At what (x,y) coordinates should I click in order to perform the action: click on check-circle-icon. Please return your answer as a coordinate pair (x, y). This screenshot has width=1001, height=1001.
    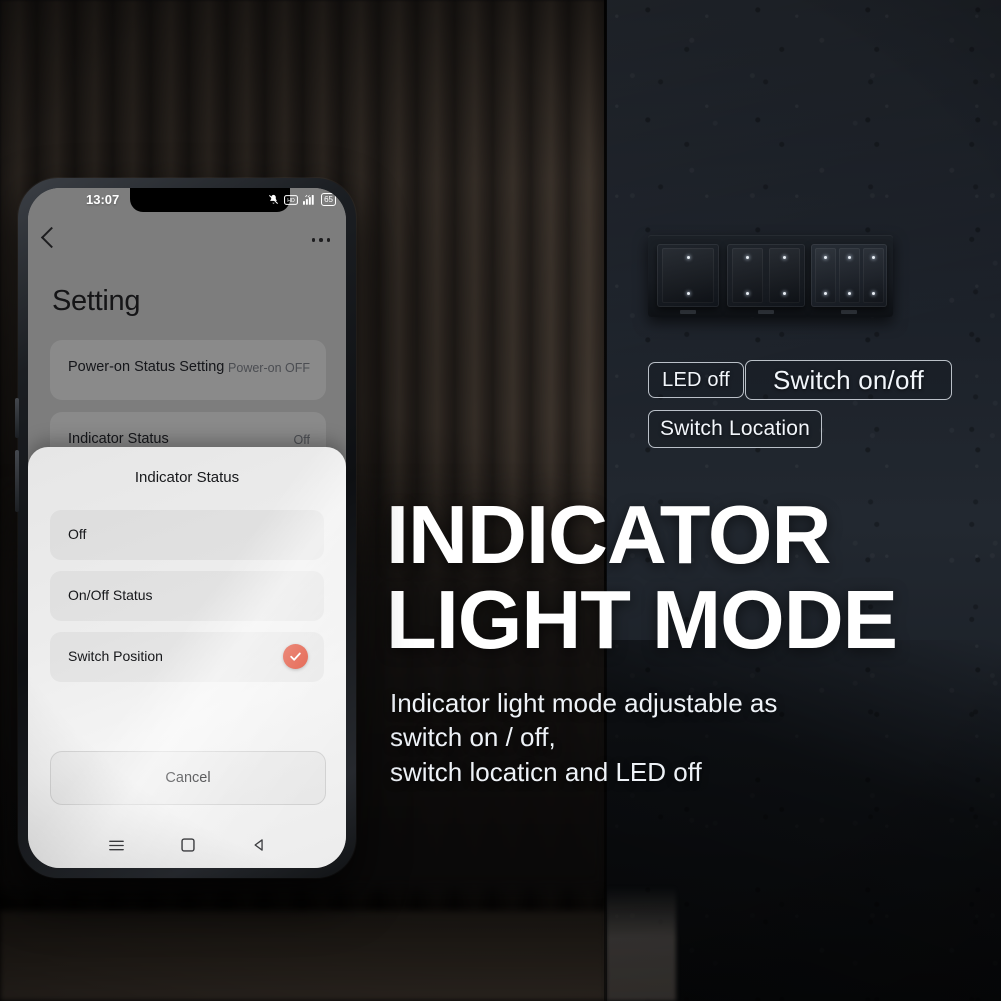
    Looking at the image, I should click on (295, 656).